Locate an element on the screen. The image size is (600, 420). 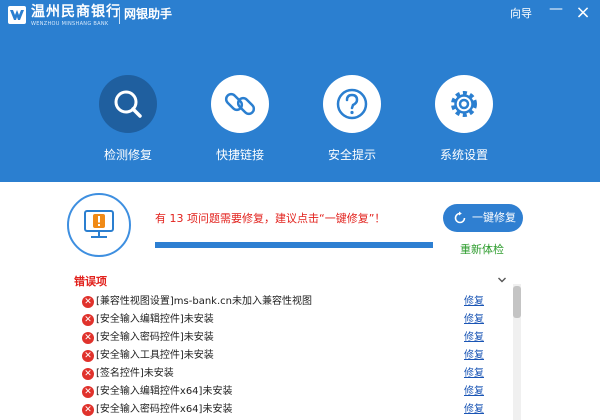
nav-system-settings-circle is located at coordinates (464, 104).